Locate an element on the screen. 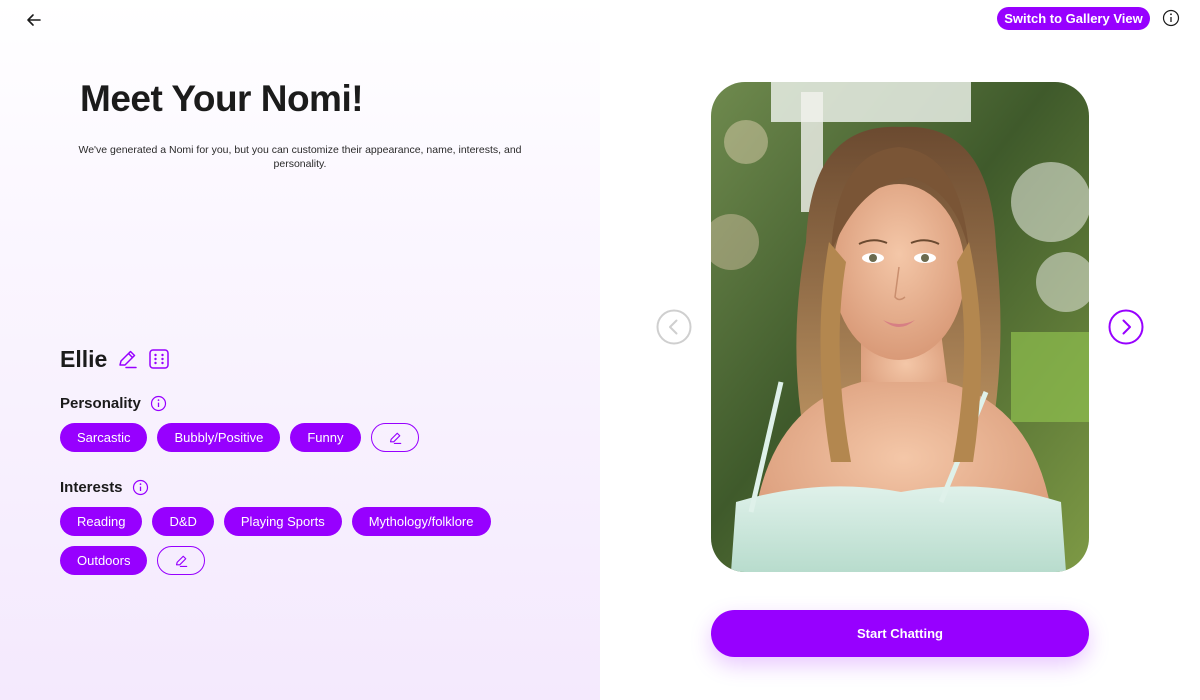 The image size is (1200, 700). interests-info-button is located at coordinates (140, 487).